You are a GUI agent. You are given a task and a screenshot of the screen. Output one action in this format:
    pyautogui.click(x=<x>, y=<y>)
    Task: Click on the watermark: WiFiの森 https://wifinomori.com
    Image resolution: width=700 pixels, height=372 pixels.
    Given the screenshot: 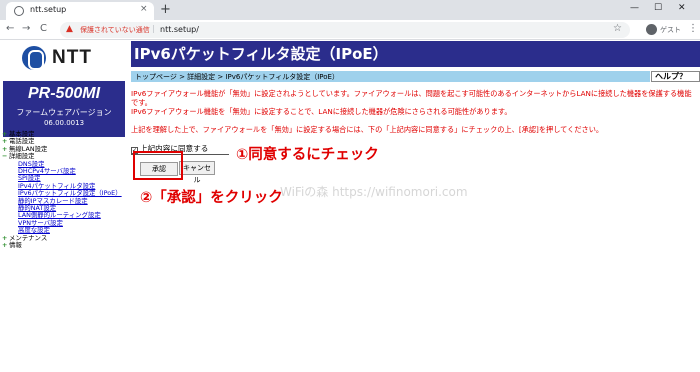 What is the action you would take?
    pyautogui.click(x=374, y=192)
    